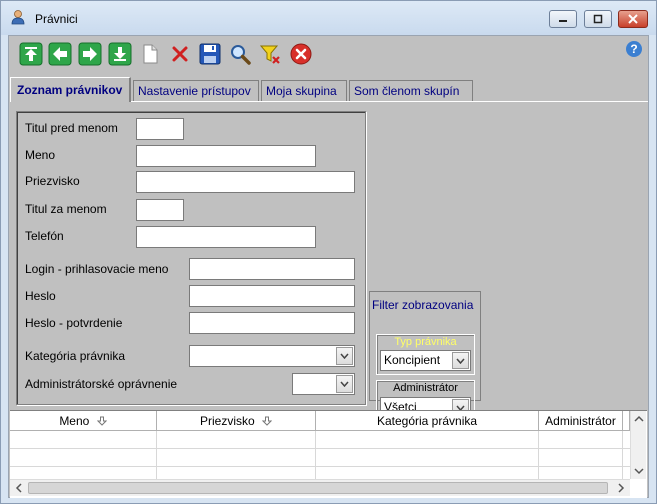  I want to click on column-header-priezvisko: Priezvisko, so click(236, 421).